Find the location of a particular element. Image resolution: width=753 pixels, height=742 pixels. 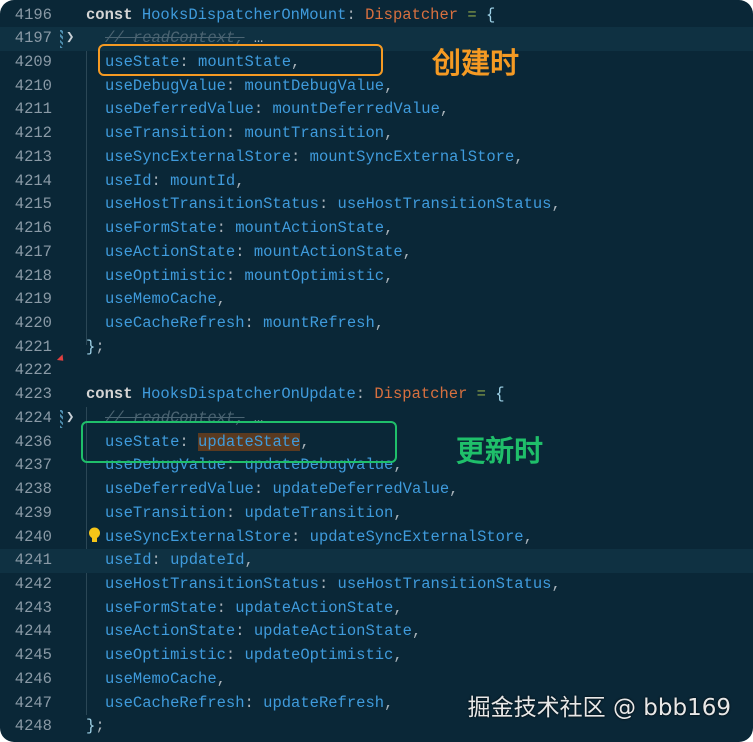

code-token: useId is located at coordinates (128, 560).